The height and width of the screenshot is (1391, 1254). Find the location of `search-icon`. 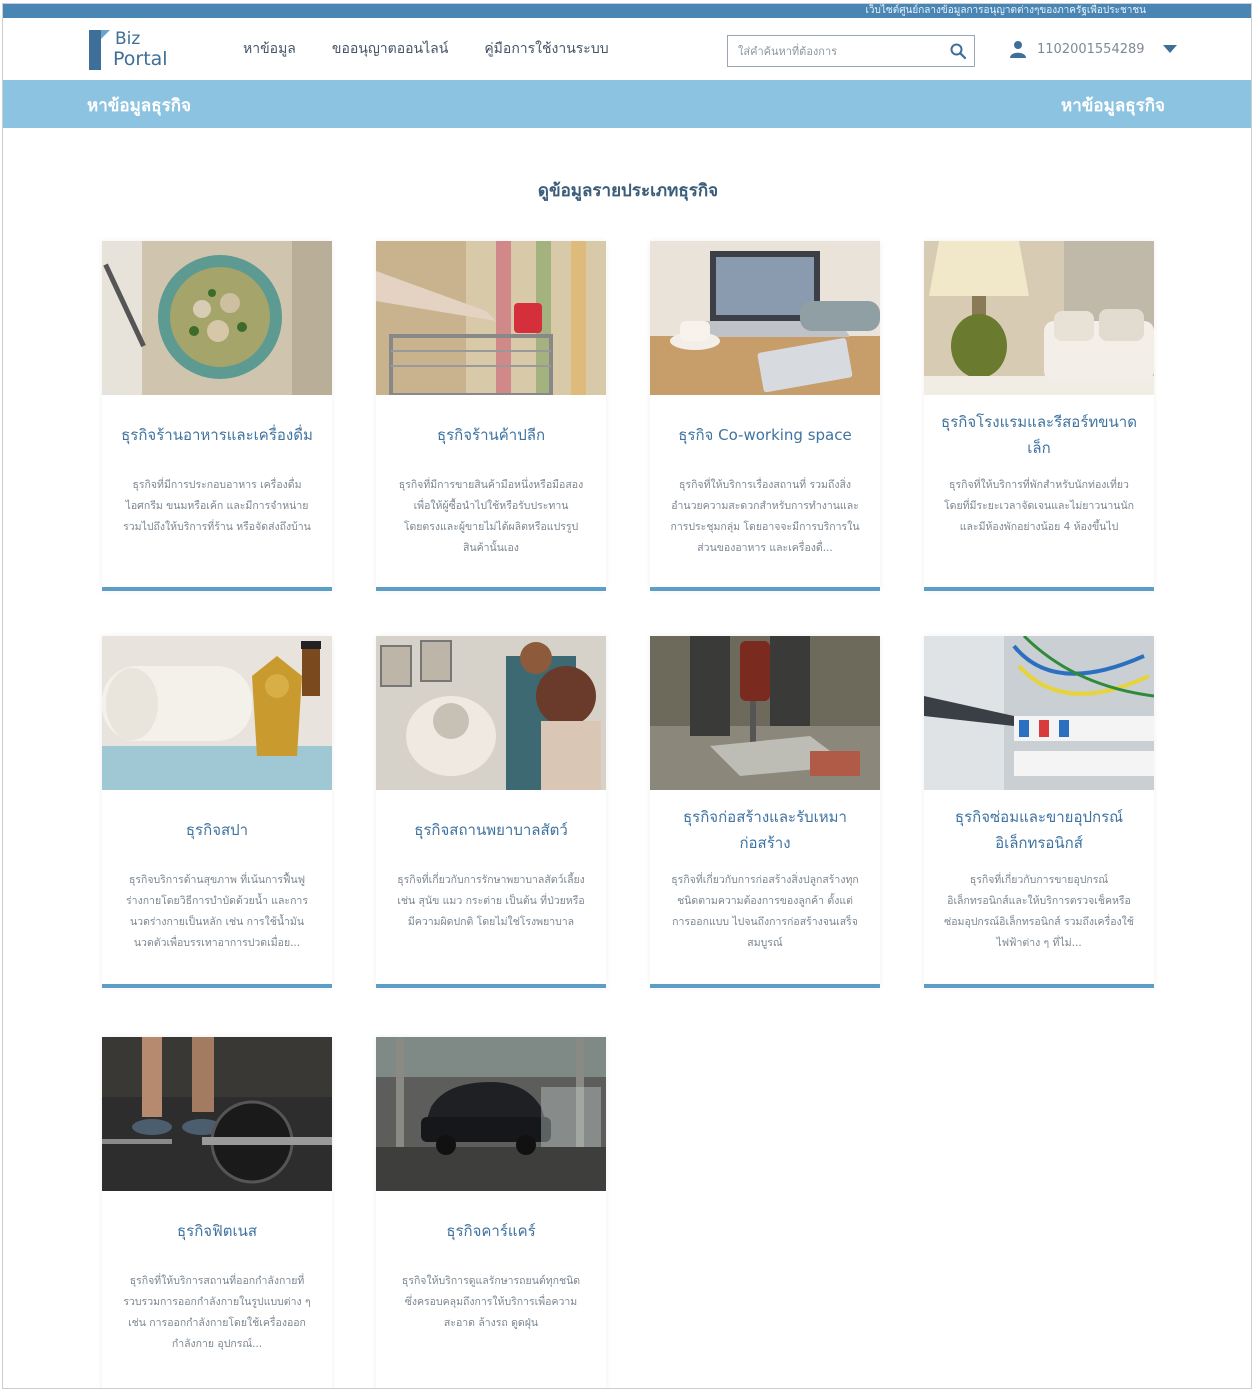

search-icon is located at coordinates (958, 51).